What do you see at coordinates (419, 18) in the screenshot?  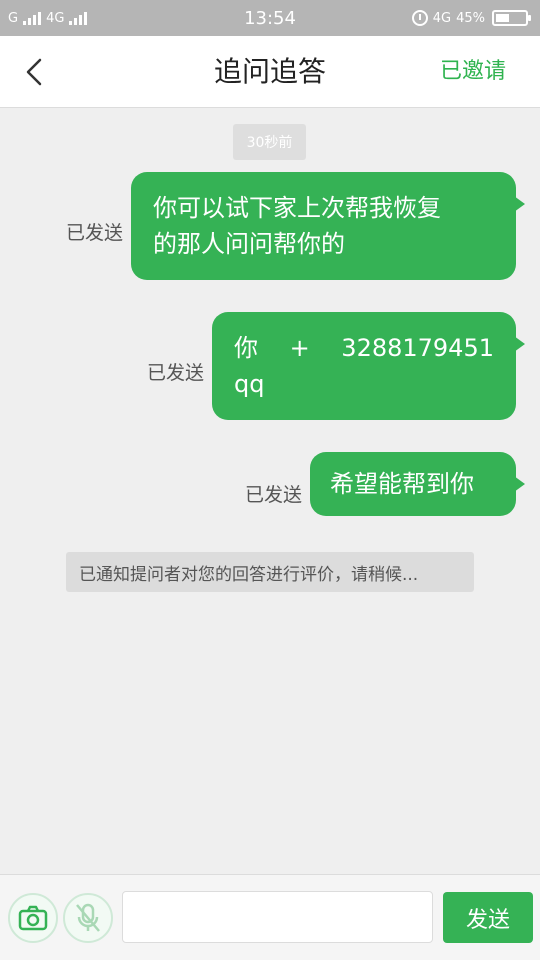 I see `alarm-icon` at bounding box center [419, 18].